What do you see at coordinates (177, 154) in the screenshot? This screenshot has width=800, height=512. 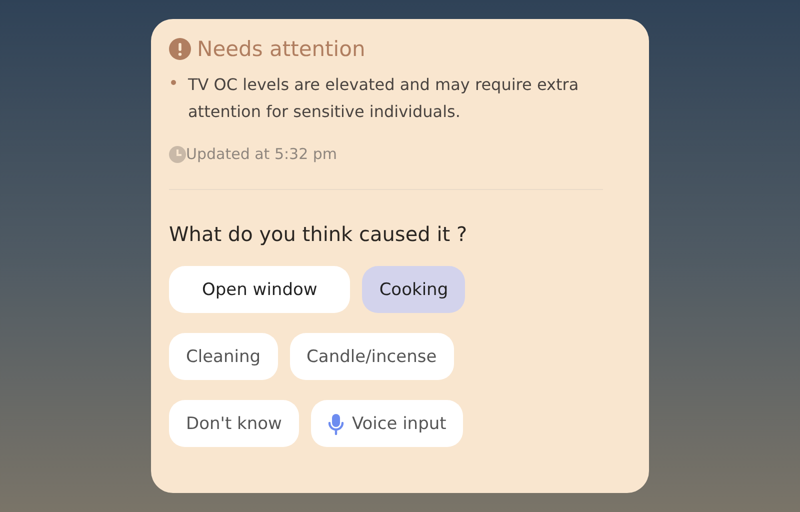 I see `clock-icon` at bounding box center [177, 154].